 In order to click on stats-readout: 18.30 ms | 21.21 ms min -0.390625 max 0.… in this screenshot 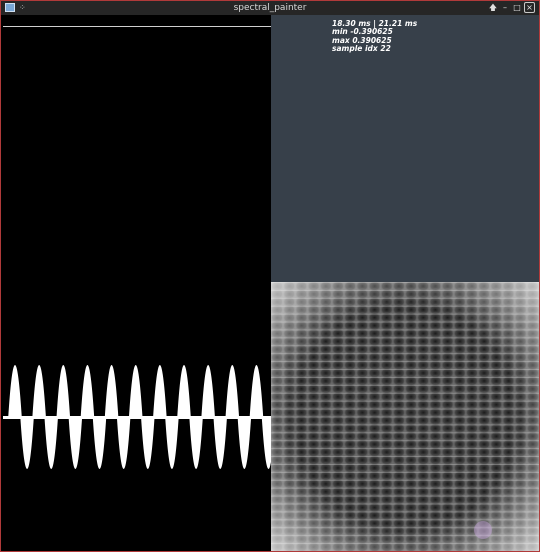, I will do `click(374, 36)`.